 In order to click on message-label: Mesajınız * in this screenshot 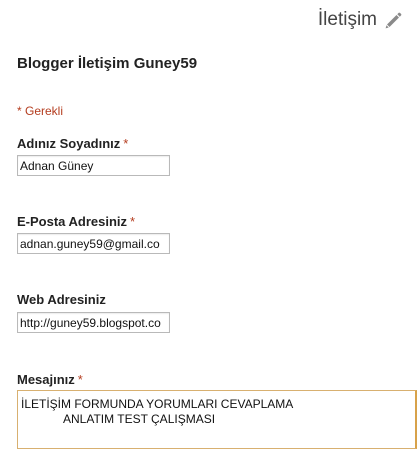, I will do `click(50, 379)`.